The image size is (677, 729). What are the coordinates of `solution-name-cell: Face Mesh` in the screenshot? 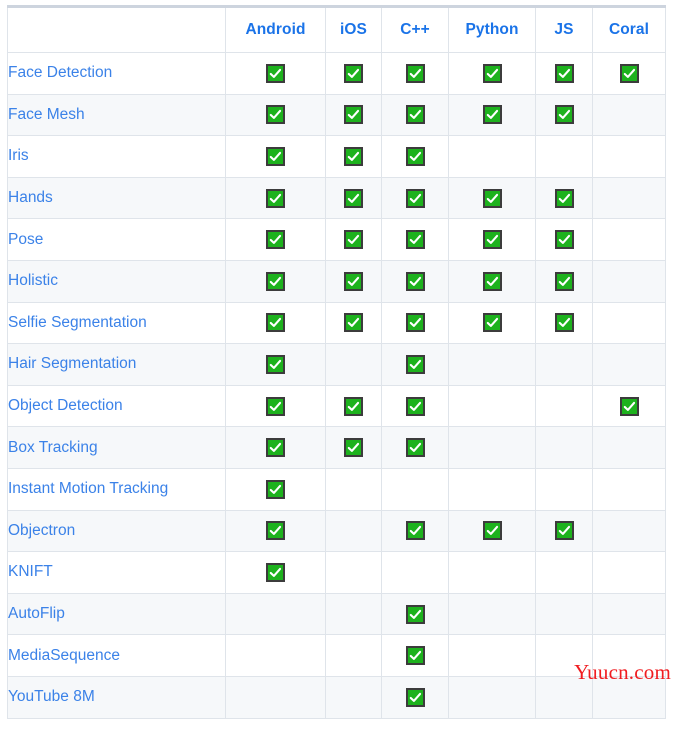 It's located at (116, 115).